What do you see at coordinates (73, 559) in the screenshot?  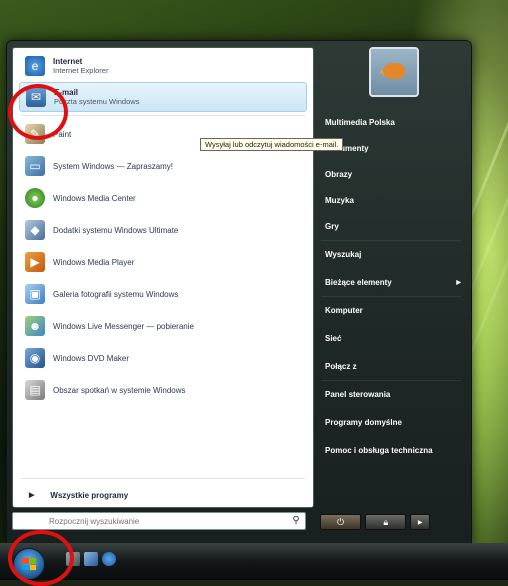 I see `show-desktop-icon` at bounding box center [73, 559].